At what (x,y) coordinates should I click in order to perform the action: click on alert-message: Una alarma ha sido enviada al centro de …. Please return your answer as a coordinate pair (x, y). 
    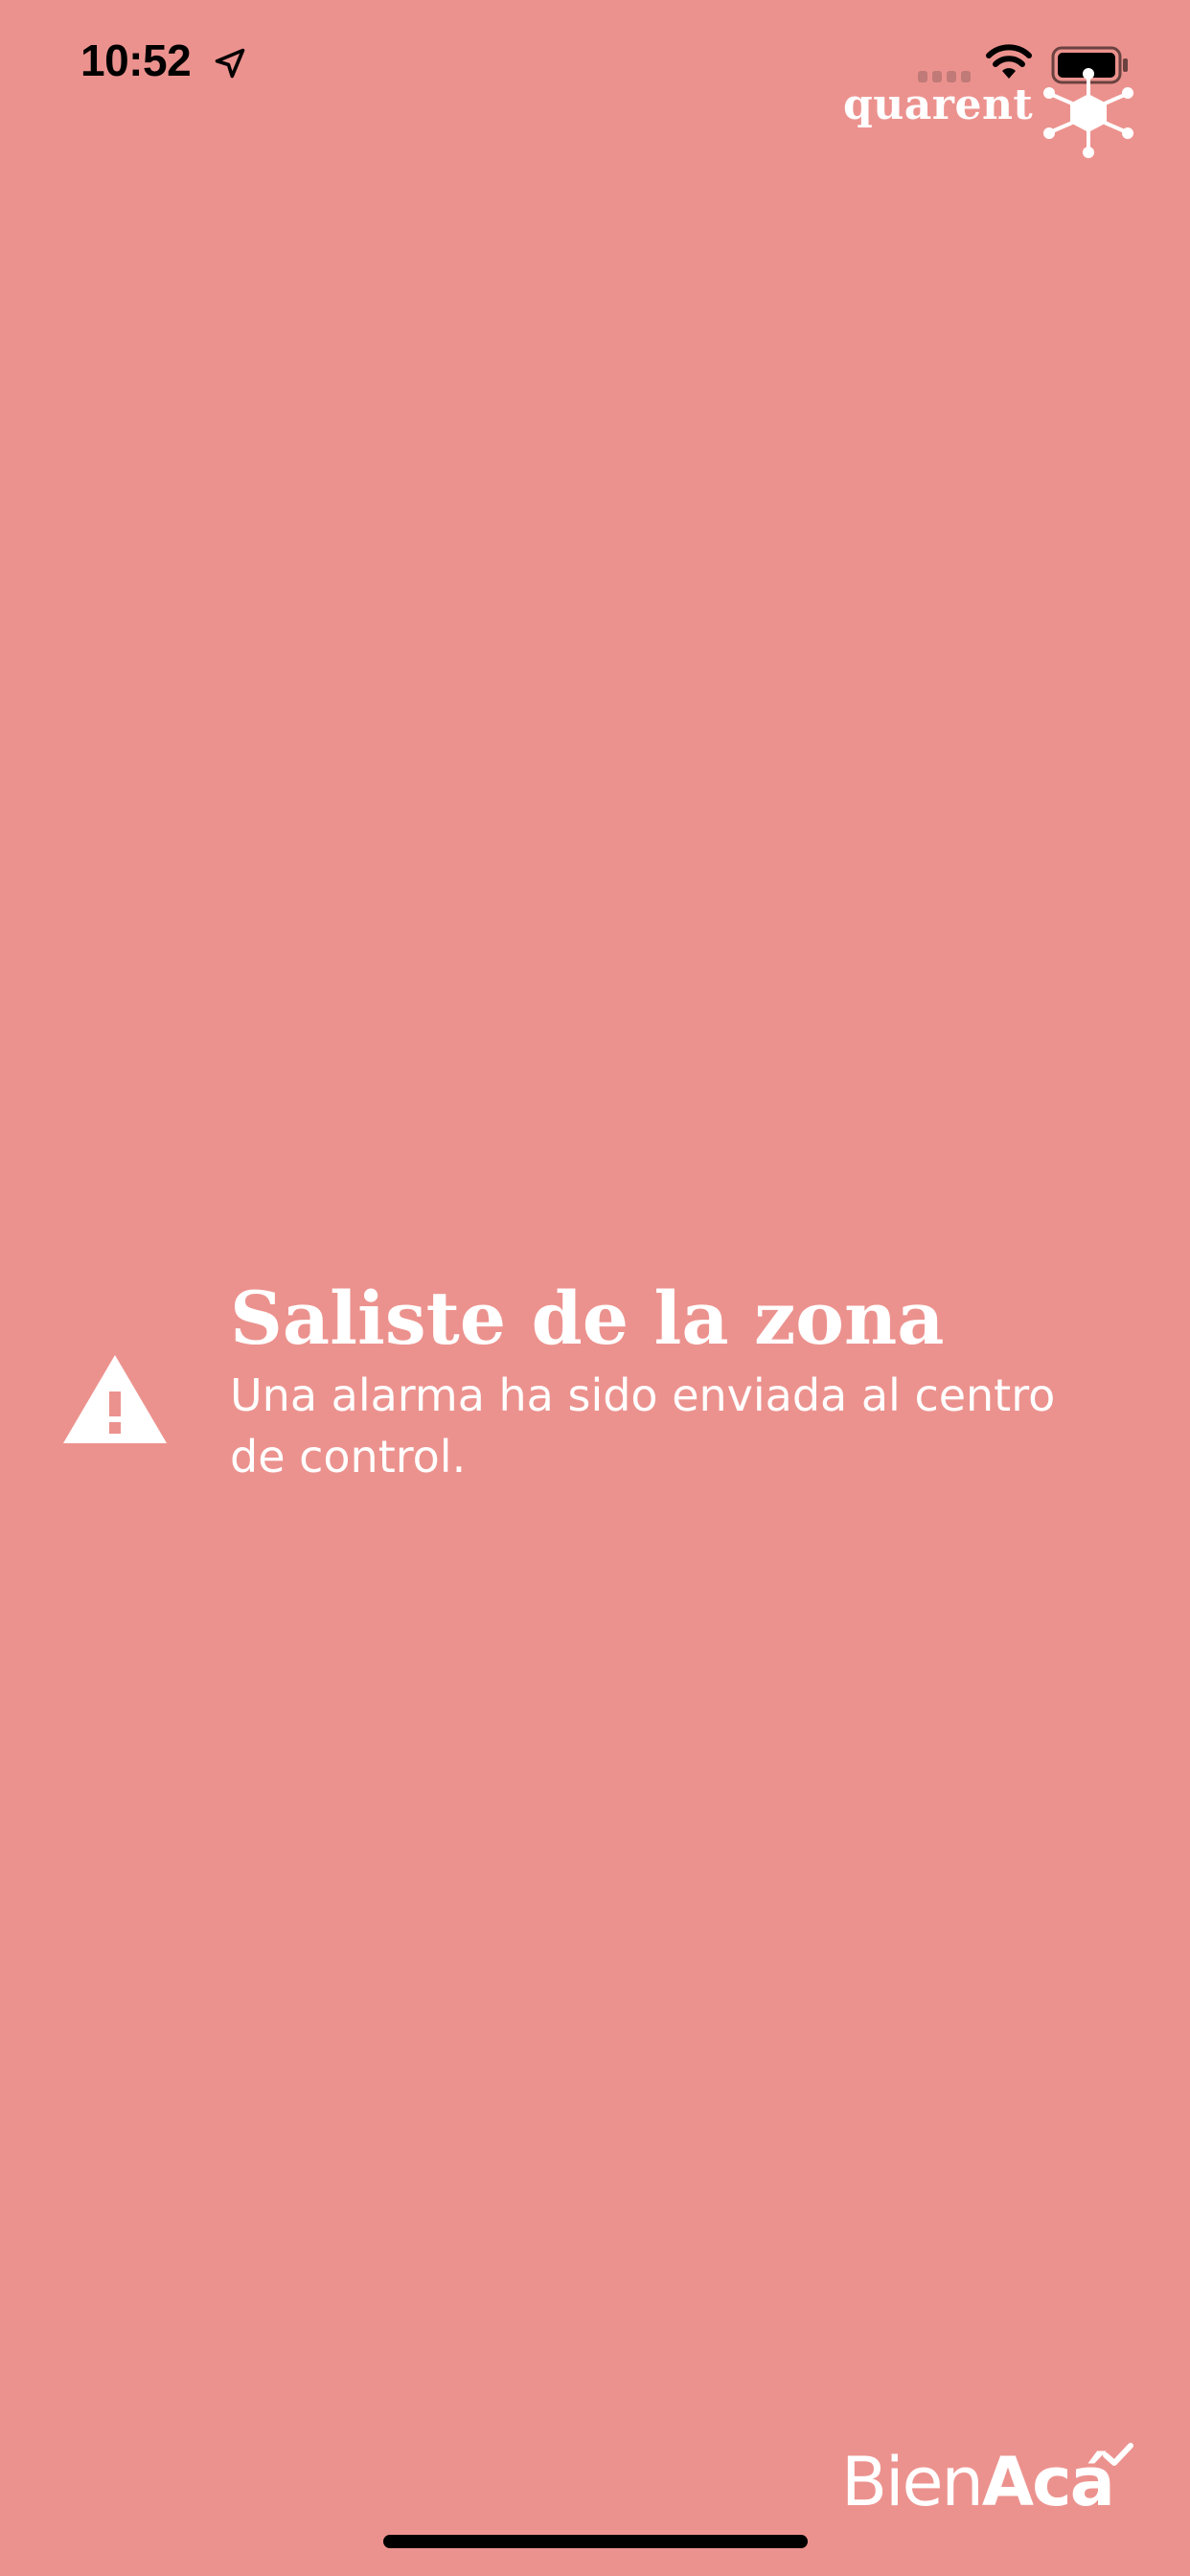
    Looking at the image, I should click on (643, 1426).